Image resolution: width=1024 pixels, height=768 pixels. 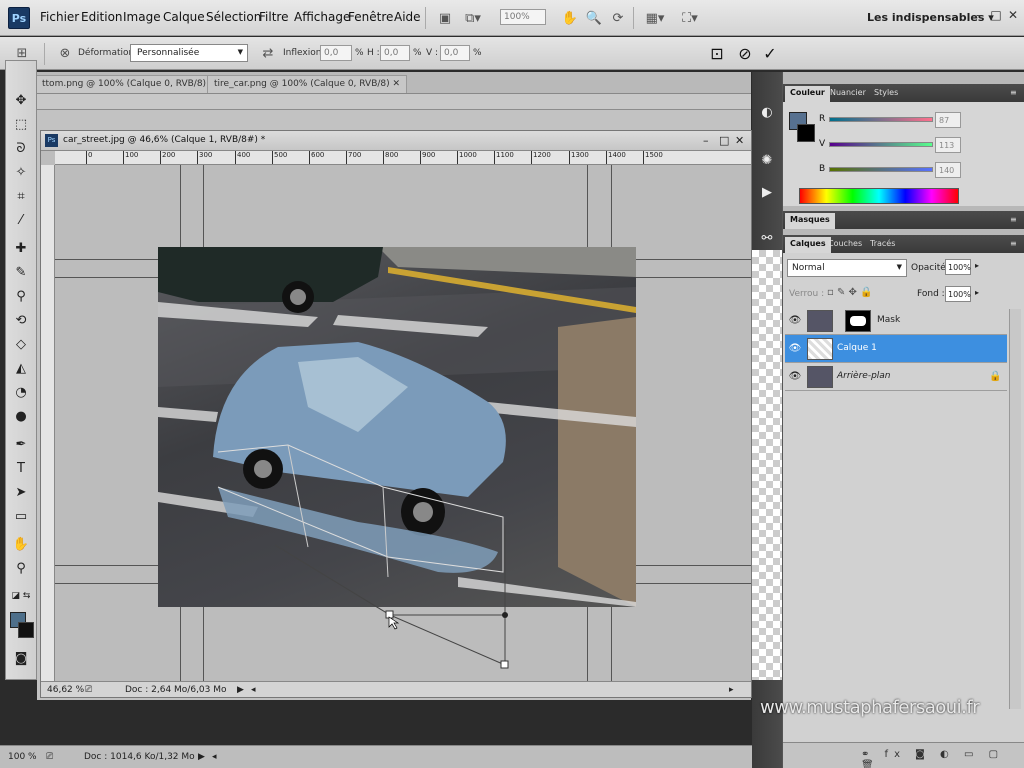 What do you see at coordinates (717, 53) in the screenshot?
I see `transform-mode-icon: ⊡` at bounding box center [717, 53].